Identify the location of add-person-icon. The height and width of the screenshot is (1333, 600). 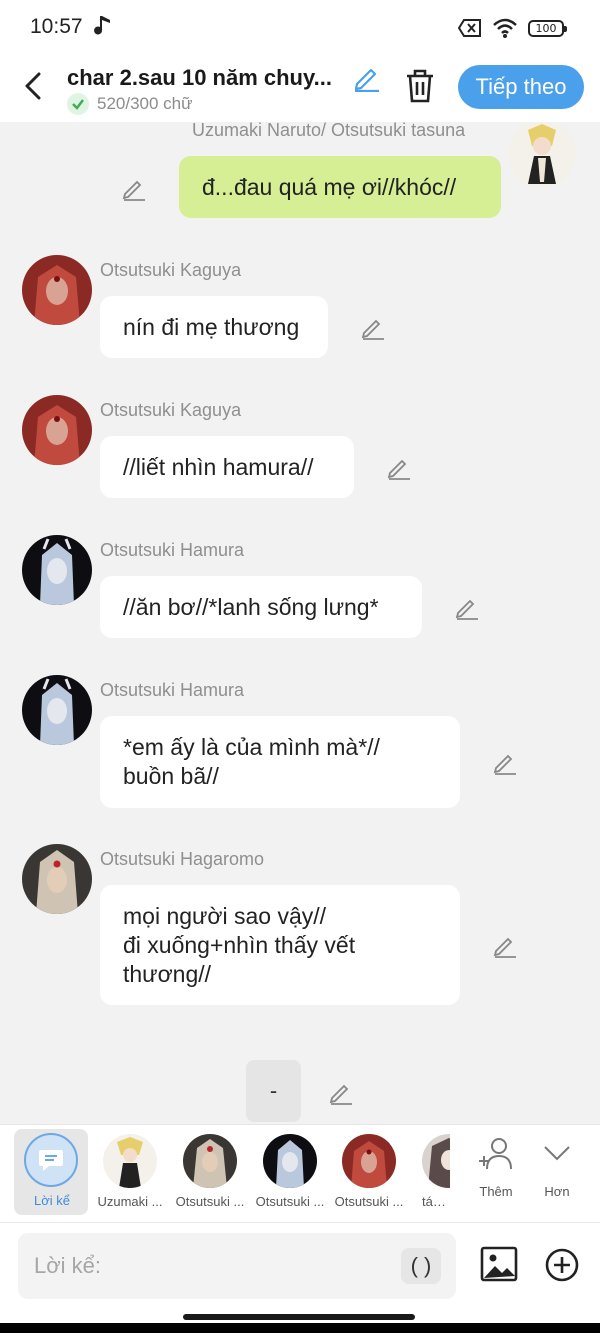
(495, 1154).